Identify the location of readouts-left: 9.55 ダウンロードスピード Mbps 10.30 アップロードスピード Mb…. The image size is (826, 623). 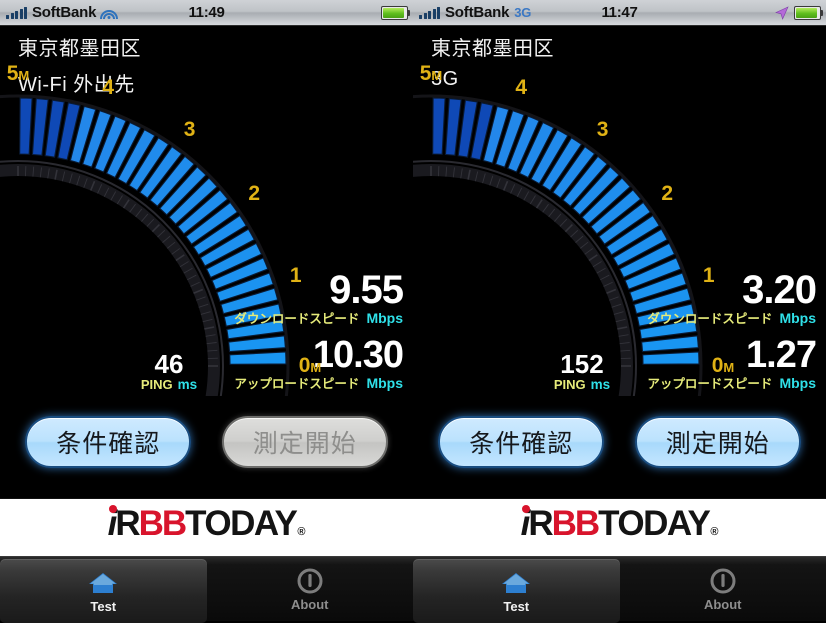
(263, 330).